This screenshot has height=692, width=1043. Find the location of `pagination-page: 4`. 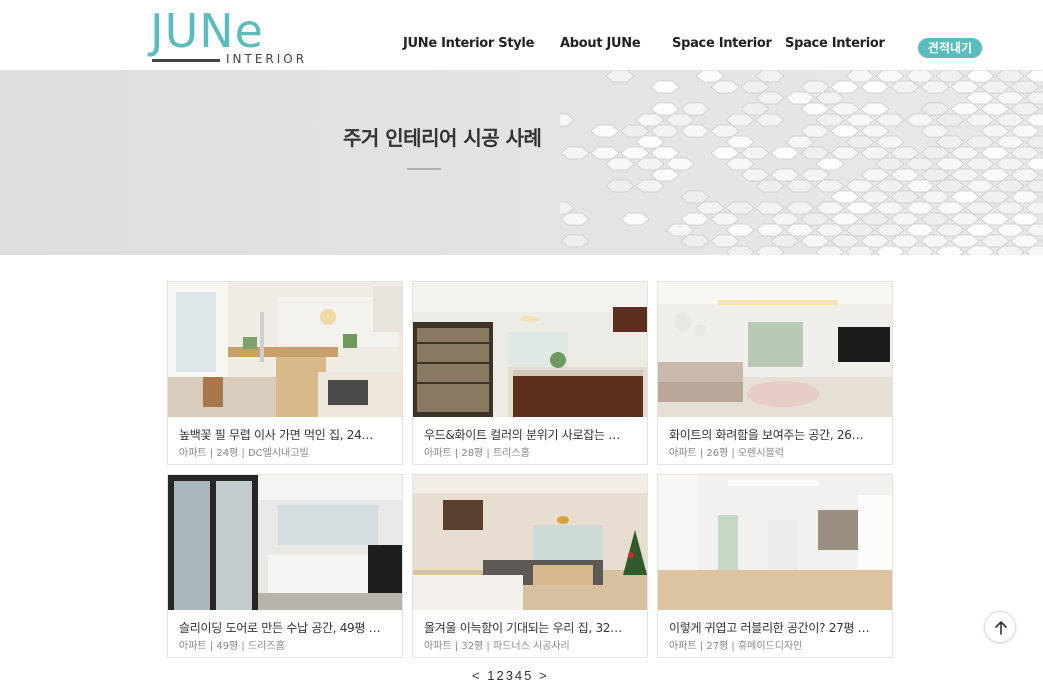

pagination-page: 4 is located at coordinates (519, 675).